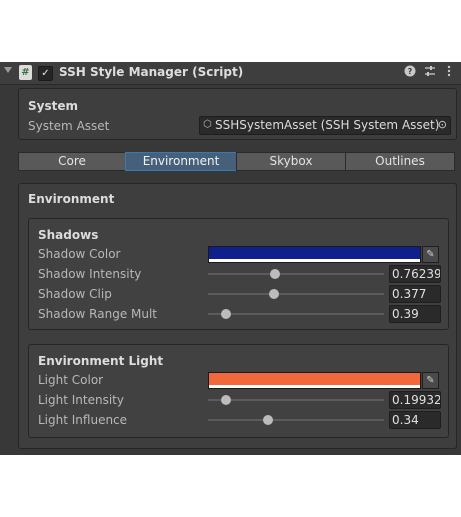 This screenshot has height=517, width=461. What do you see at coordinates (267, 420) in the screenshot?
I see `light-influence-knob` at bounding box center [267, 420].